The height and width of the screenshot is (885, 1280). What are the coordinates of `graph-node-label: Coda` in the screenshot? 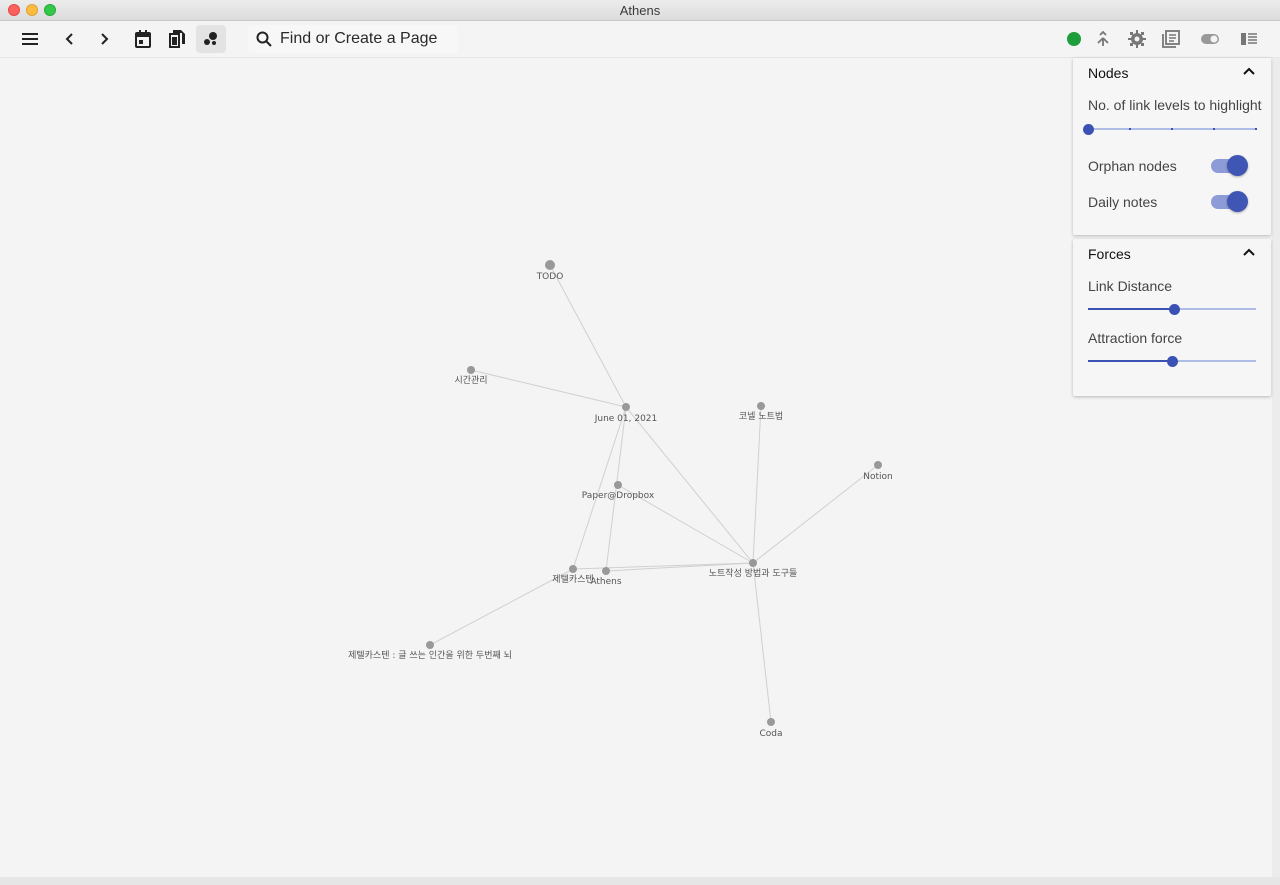 It's located at (770, 734).